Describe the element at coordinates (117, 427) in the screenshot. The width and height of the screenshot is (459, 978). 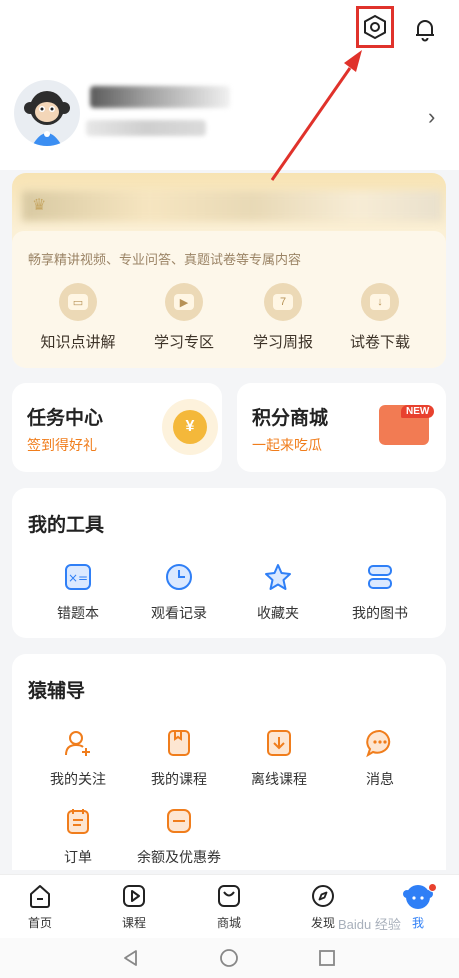
I see `task-center-card: 任务中心 签到得好礼 ¥` at that location.